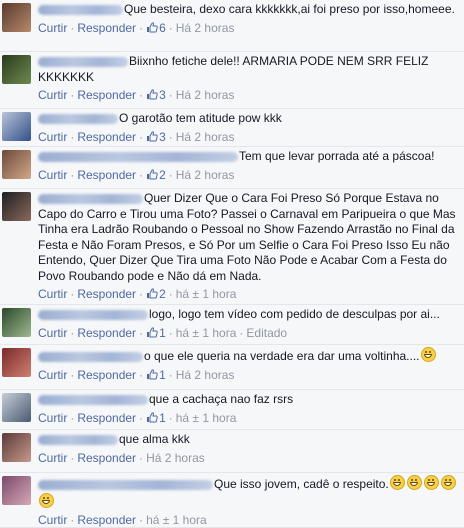  I want to click on comment-text: Que isso jovem, cadê o respeito., so click(301, 484).